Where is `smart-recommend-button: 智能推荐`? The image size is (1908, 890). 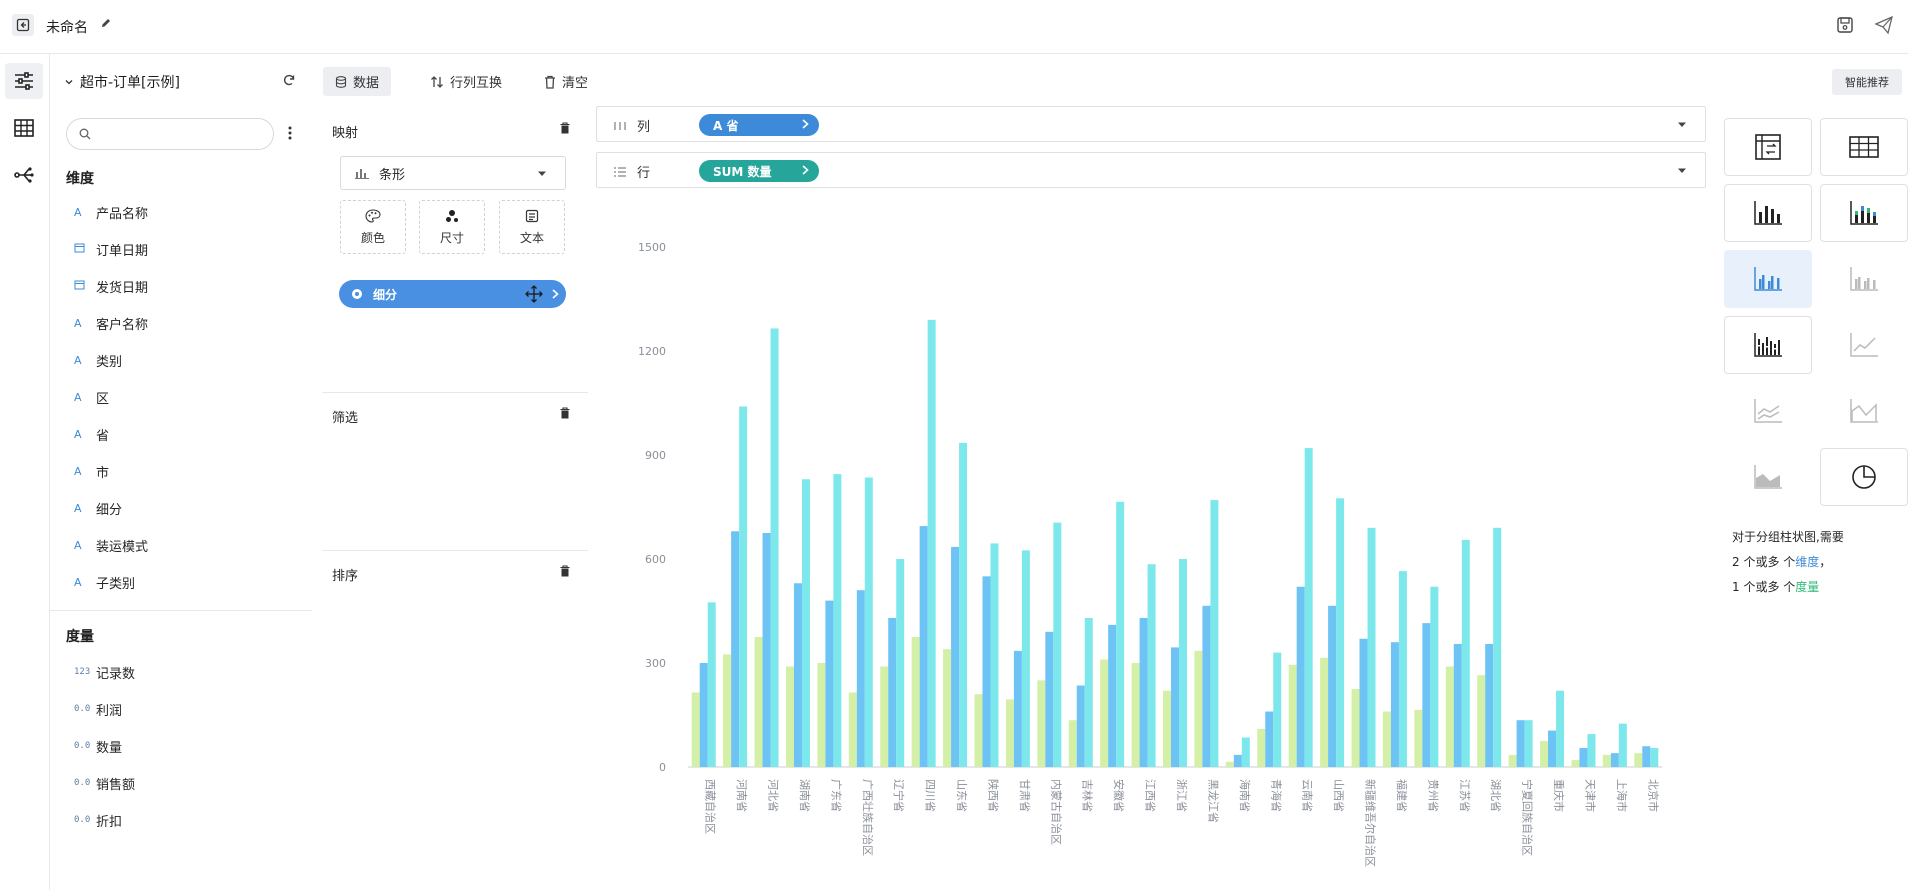 smart-recommend-button: 智能推荐 is located at coordinates (1867, 82).